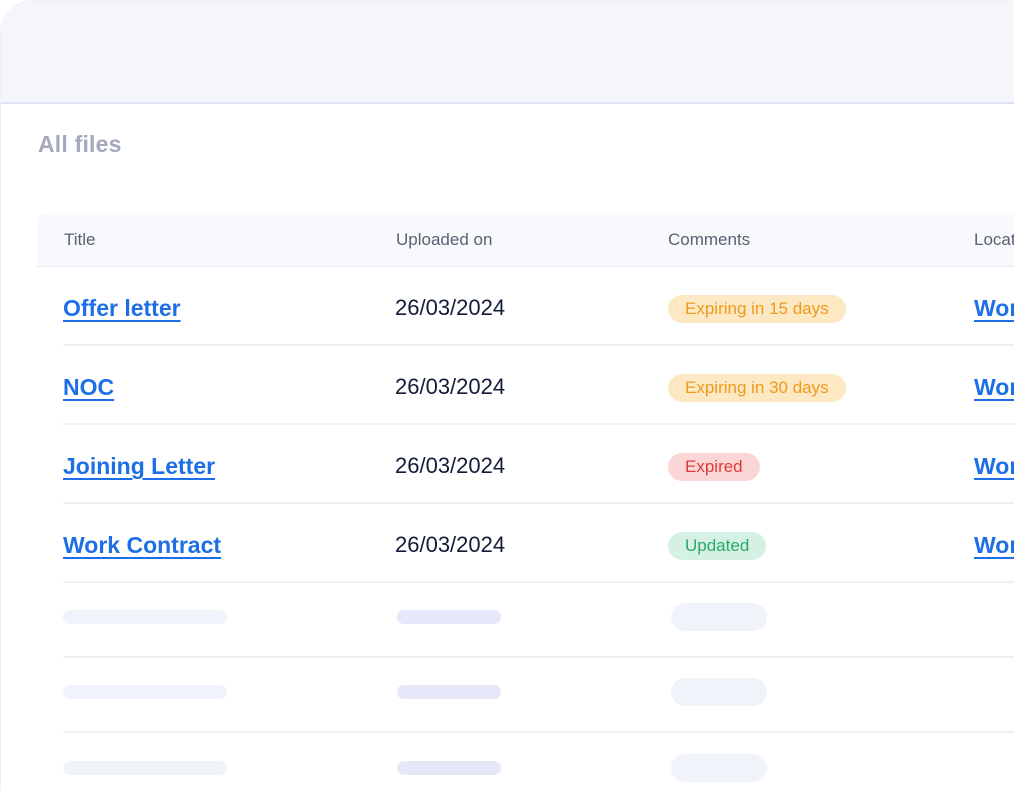 This screenshot has height=790, width=1014. What do you see at coordinates (757, 388) in the screenshot?
I see `status-badge: Expiring in 30 days` at bounding box center [757, 388].